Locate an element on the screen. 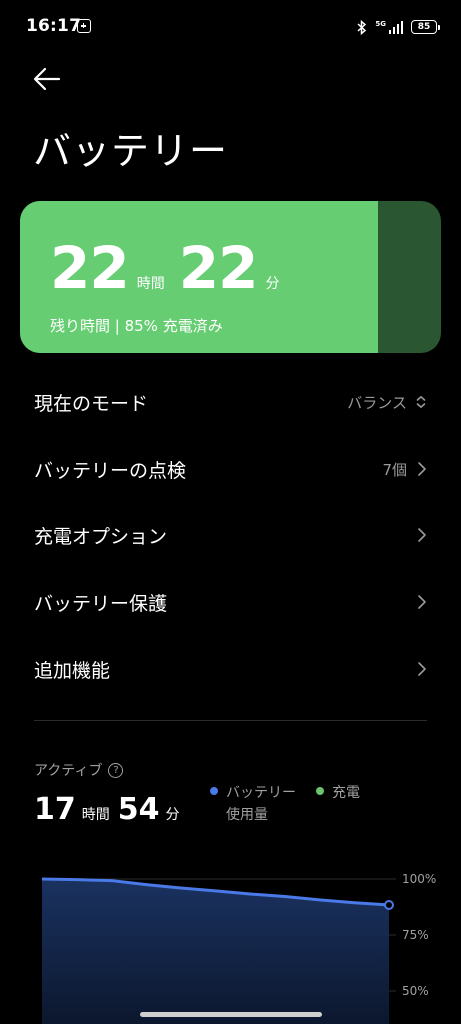 This screenshot has height=1024, width=461. legend-charging-label: 充電 is located at coordinates (346, 793).